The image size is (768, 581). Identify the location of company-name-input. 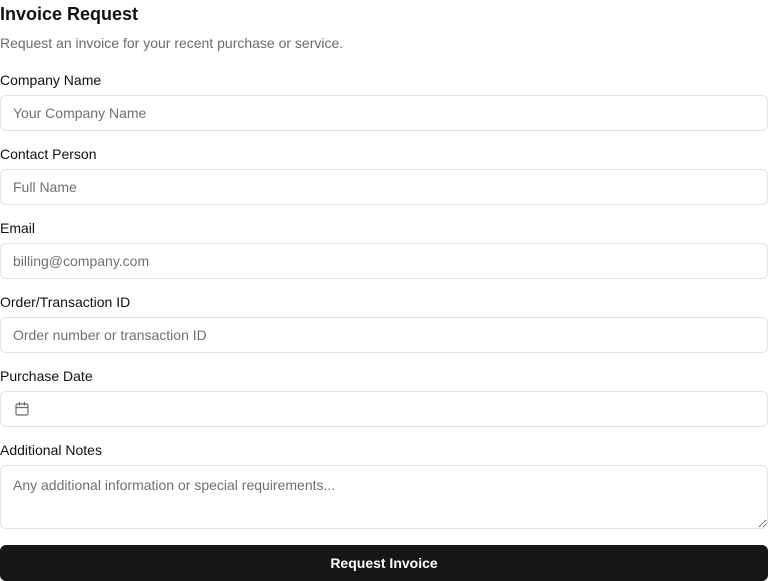
(384, 113).